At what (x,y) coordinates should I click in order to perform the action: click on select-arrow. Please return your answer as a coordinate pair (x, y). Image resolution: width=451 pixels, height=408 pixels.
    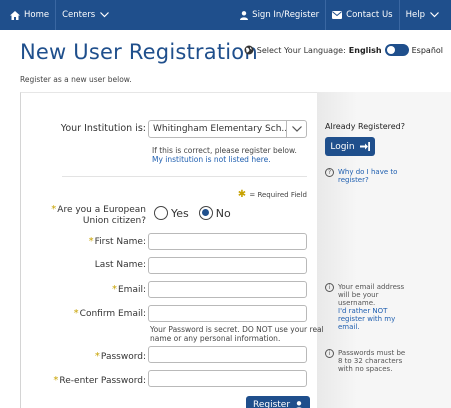
    Looking at the image, I should click on (296, 129).